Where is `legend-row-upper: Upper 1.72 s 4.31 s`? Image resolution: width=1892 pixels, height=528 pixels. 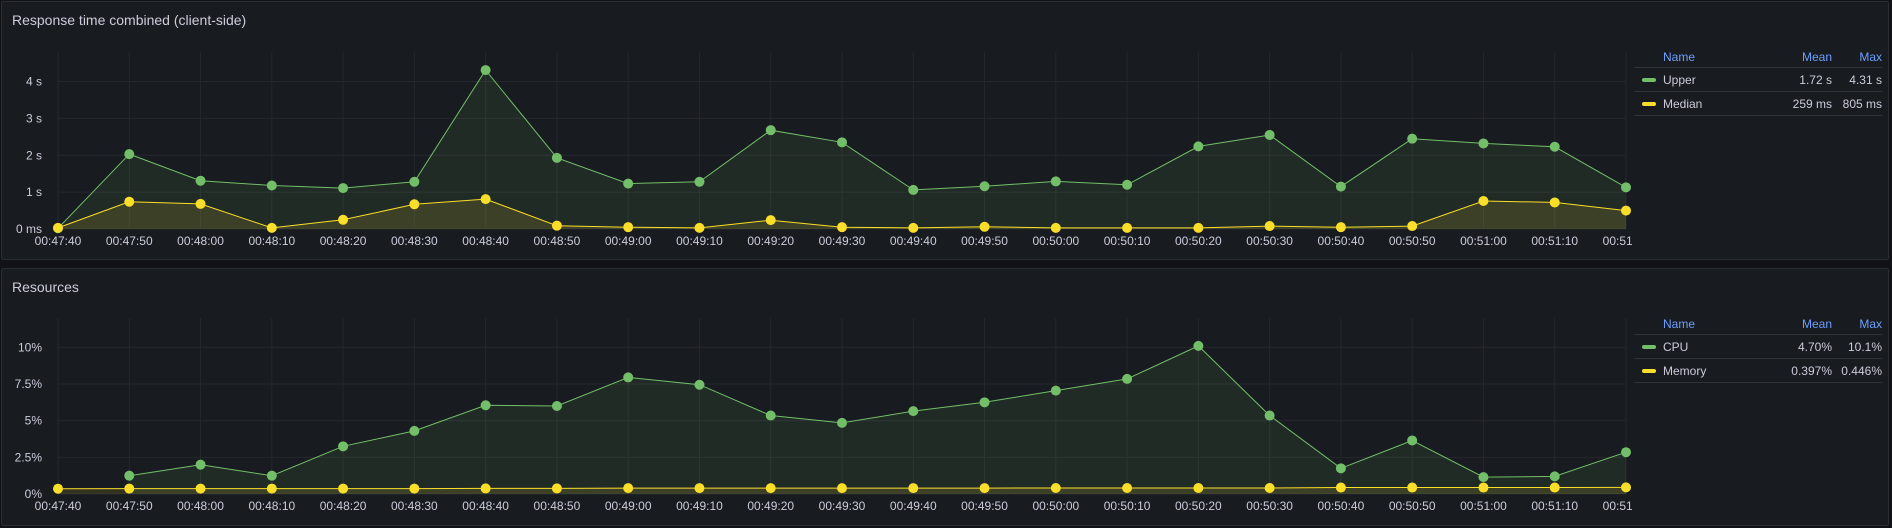 legend-row-upper: Upper 1.72 s 4.31 s is located at coordinates (1758, 80).